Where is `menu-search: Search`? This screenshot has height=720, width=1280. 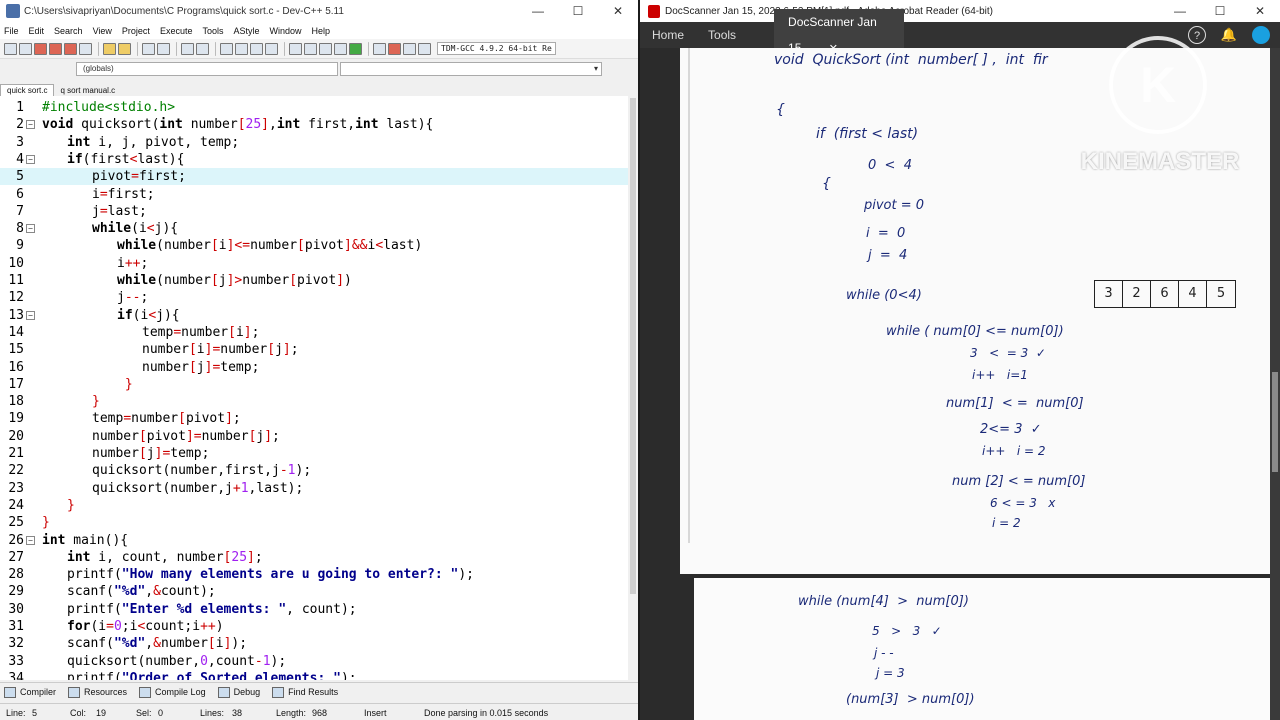
menu-search: Search is located at coordinates (68, 31).